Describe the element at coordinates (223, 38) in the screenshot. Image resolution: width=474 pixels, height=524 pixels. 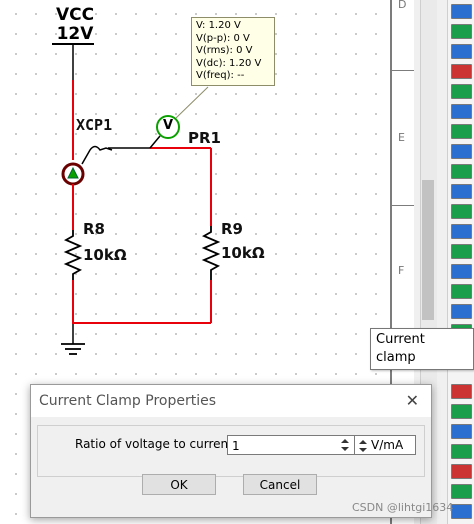
I see `readout-vpp: V(p-p): 0 V` at that location.